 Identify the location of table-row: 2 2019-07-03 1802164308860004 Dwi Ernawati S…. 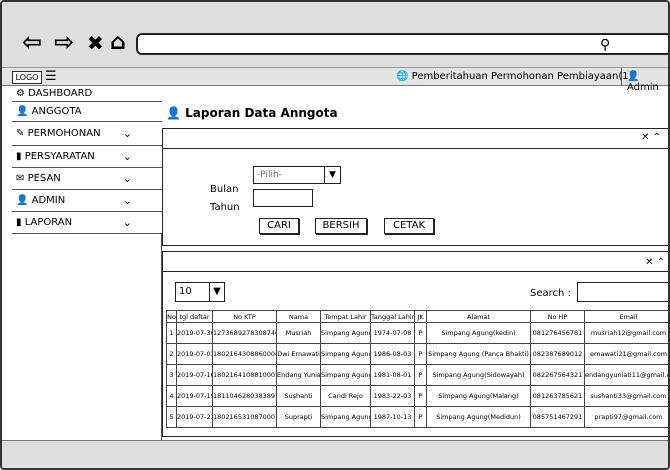
(417, 354).